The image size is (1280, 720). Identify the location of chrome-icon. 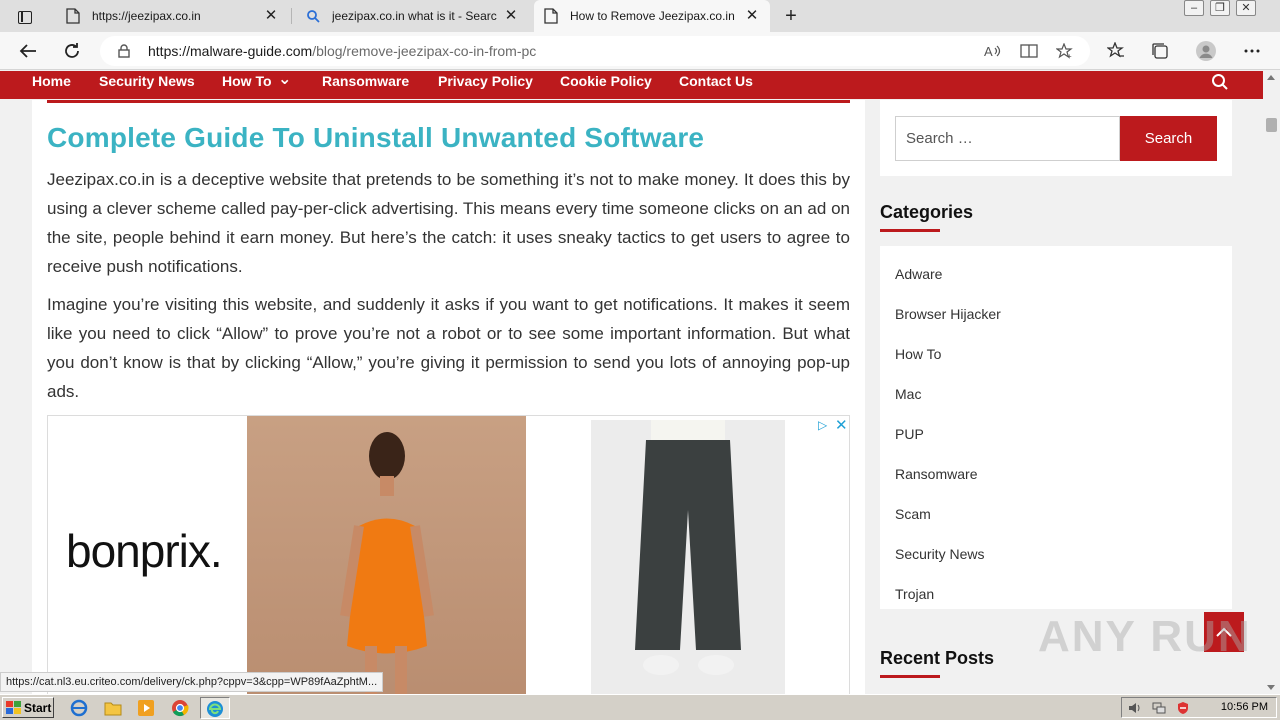
(180, 708).